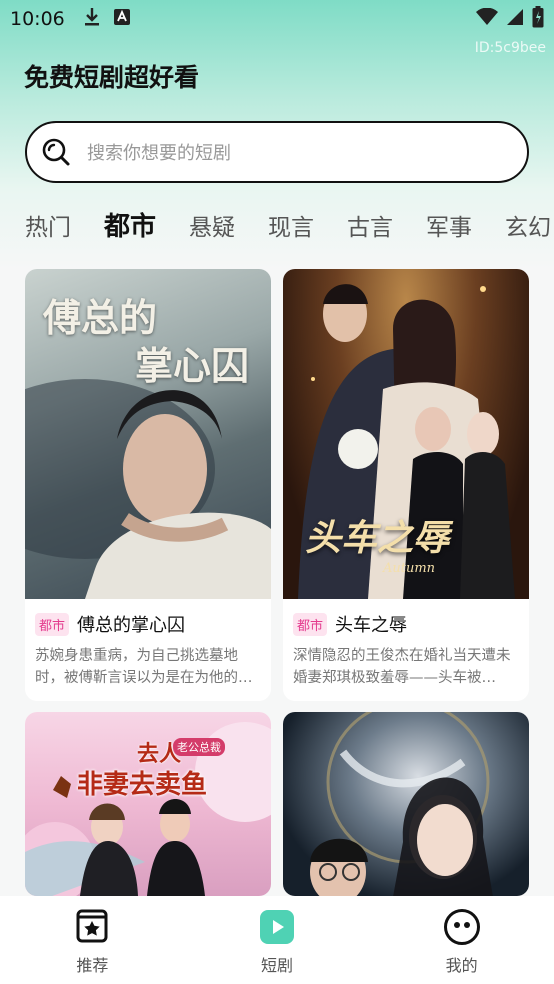 The image size is (554, 984). I want to click on status-bar: 10:06, so click(277, 19).